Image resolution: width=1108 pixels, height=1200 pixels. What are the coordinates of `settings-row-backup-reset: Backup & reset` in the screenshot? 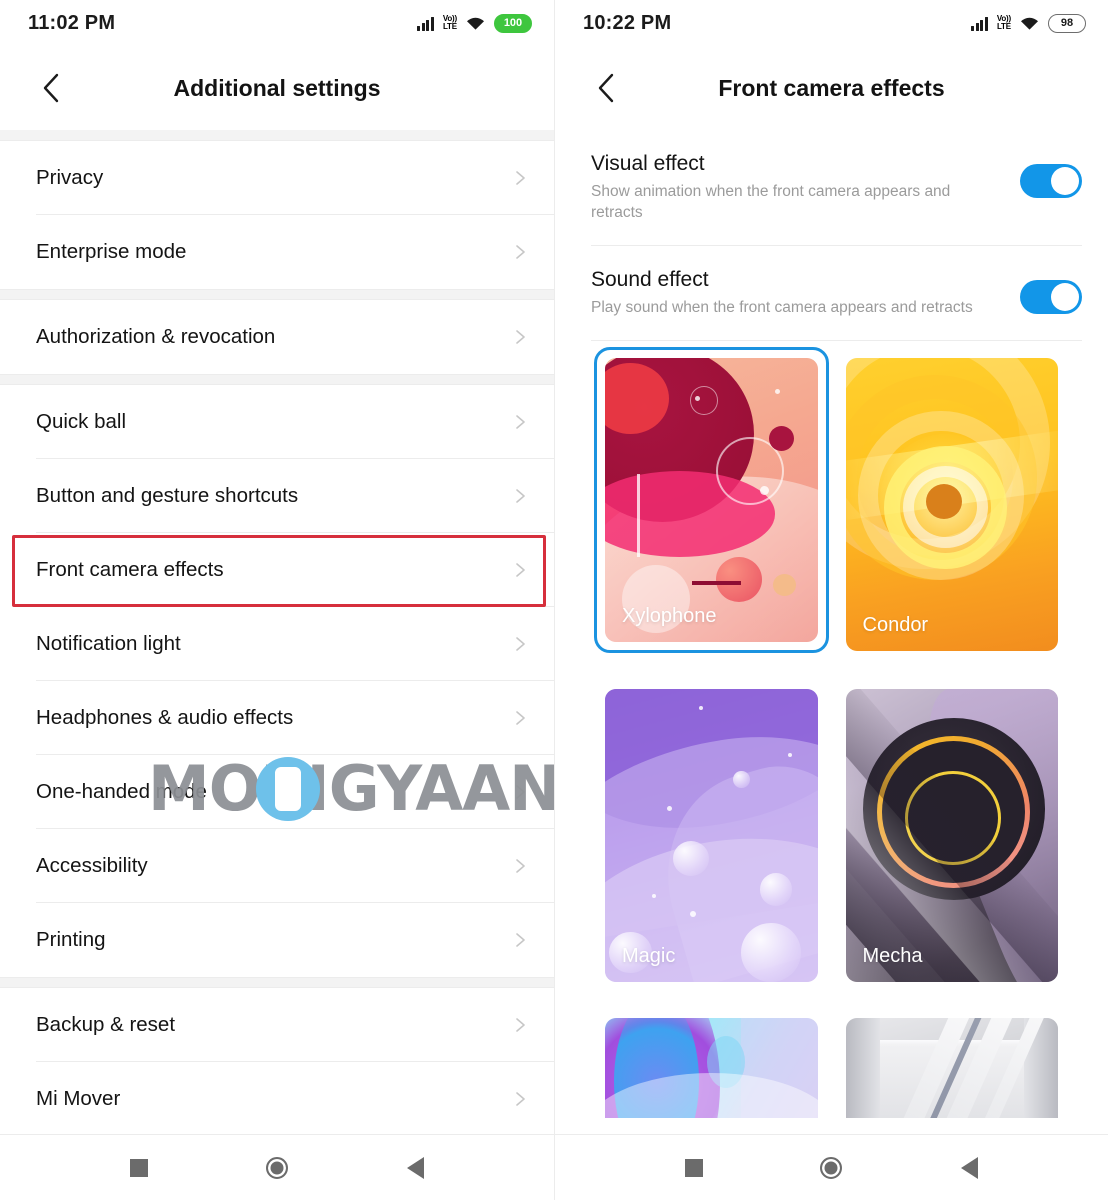 It's located at (277, 1025).